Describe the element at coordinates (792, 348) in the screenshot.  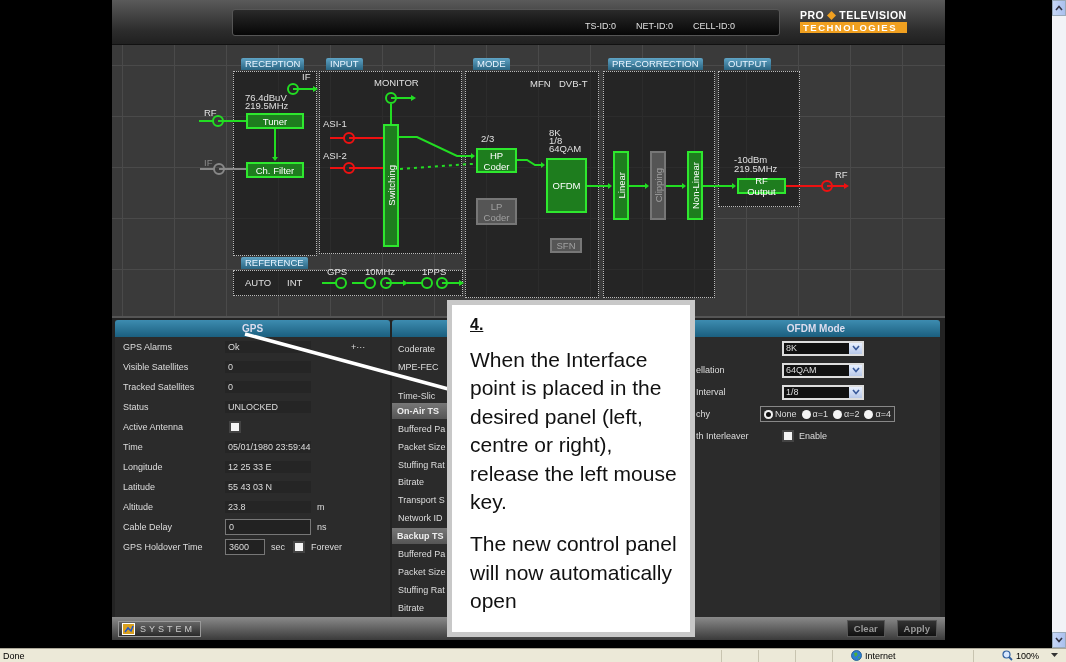
I see `dropdown-value: 8K` at that location.